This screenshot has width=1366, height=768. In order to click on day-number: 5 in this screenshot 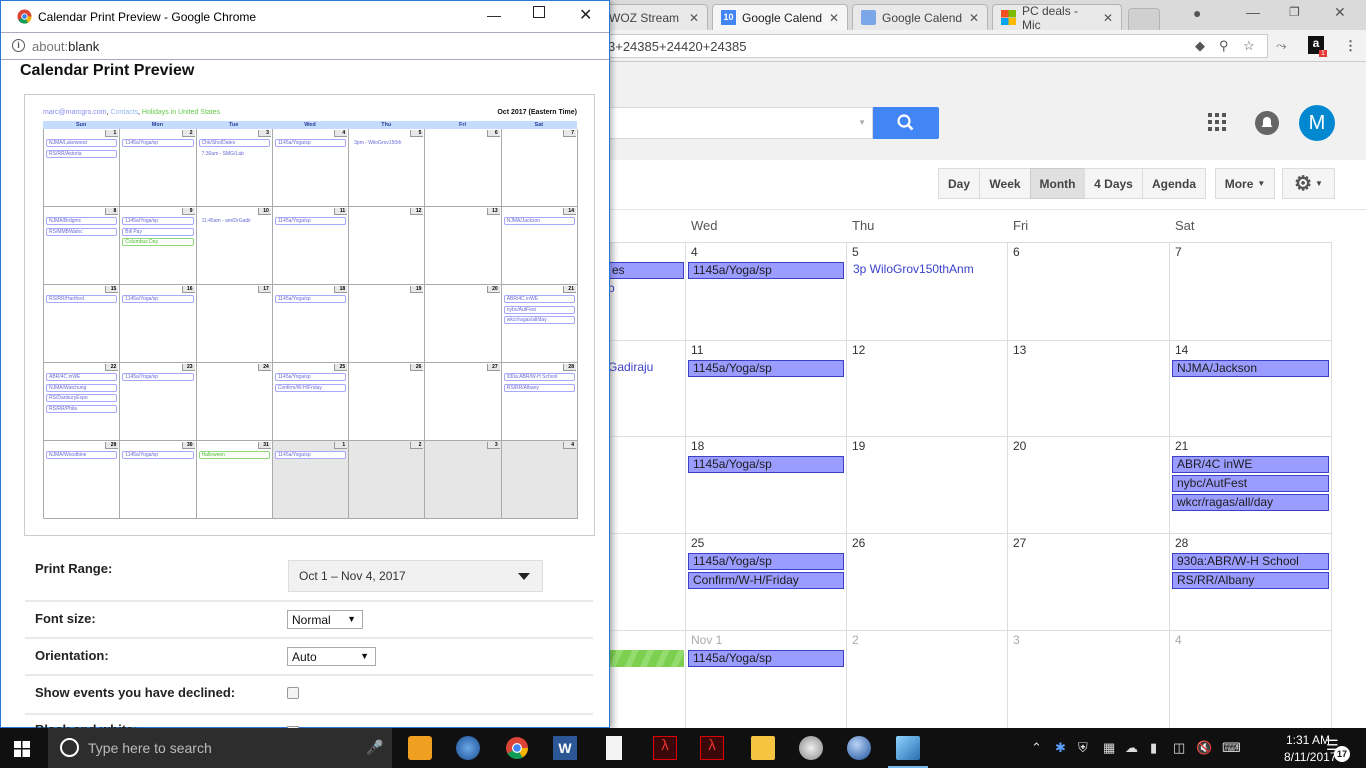, I will do `click(927, 251)`.